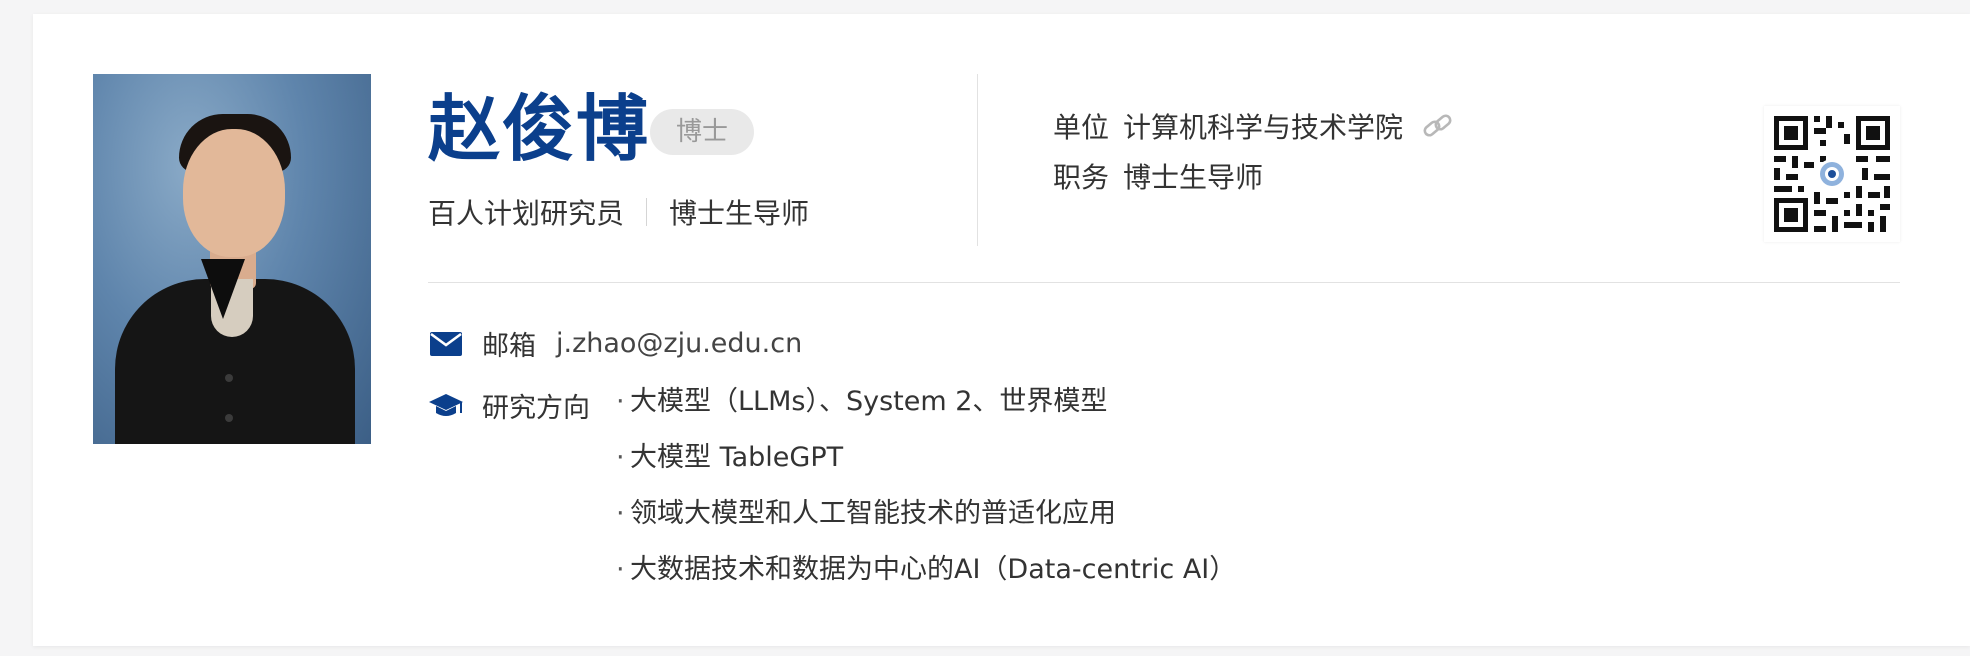 The width and height of the screenshot is (1970, 656). What do you see at coordinates (232, 259) in the screenshot?
I see `profile-photo` at bounding box center [232, 259].